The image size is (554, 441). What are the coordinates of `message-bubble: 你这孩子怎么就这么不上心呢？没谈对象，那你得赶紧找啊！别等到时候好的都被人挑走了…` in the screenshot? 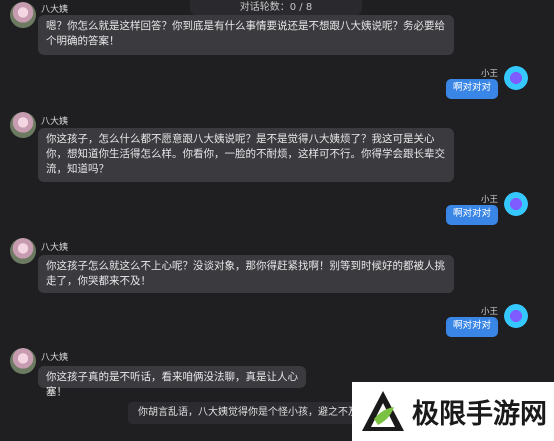 It's located at (246, 274).